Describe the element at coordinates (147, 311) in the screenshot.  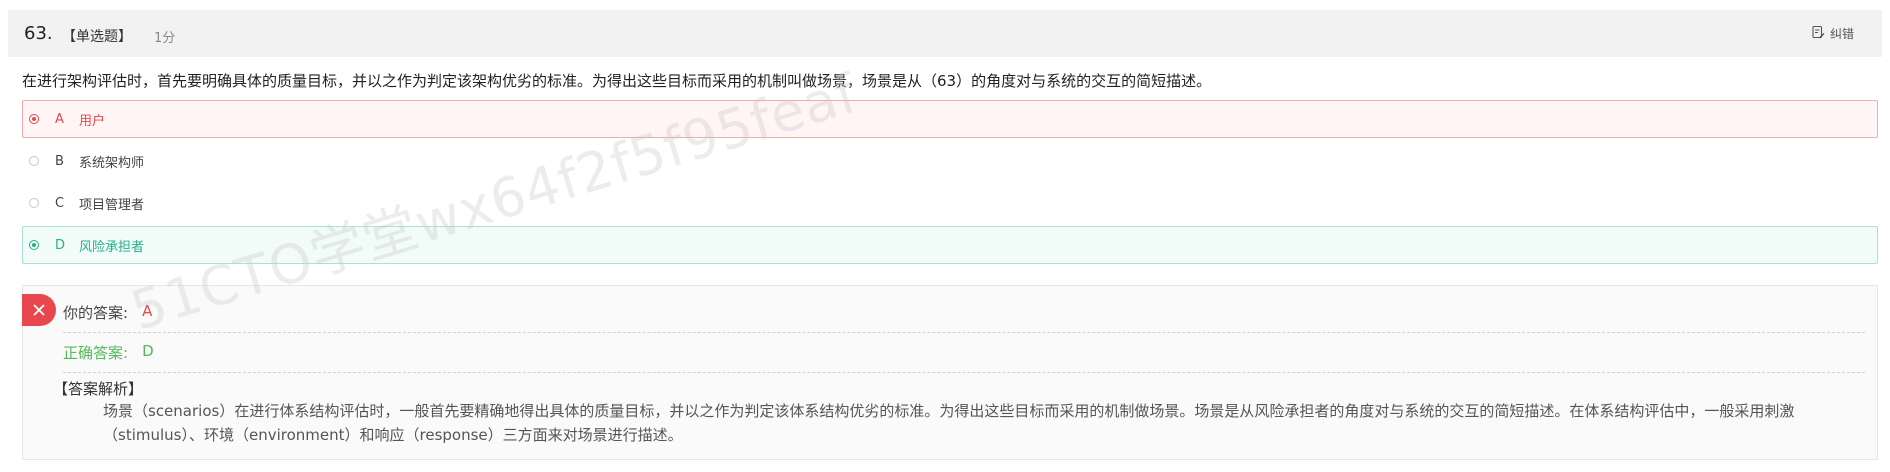
I see `your-answer-value: A` at that location.